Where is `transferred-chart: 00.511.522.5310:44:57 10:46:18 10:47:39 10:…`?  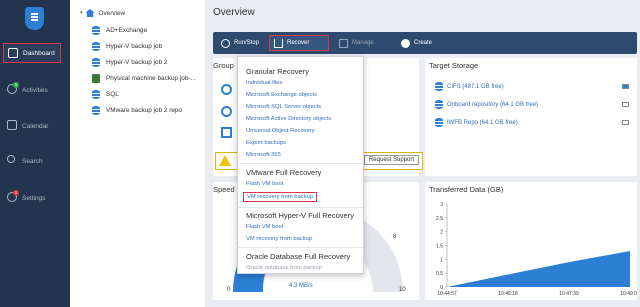 transferred-chart: 00.511.522.5310:44:57 10:46:18 10:47:39 10:… is located at coordinates (536, 249).